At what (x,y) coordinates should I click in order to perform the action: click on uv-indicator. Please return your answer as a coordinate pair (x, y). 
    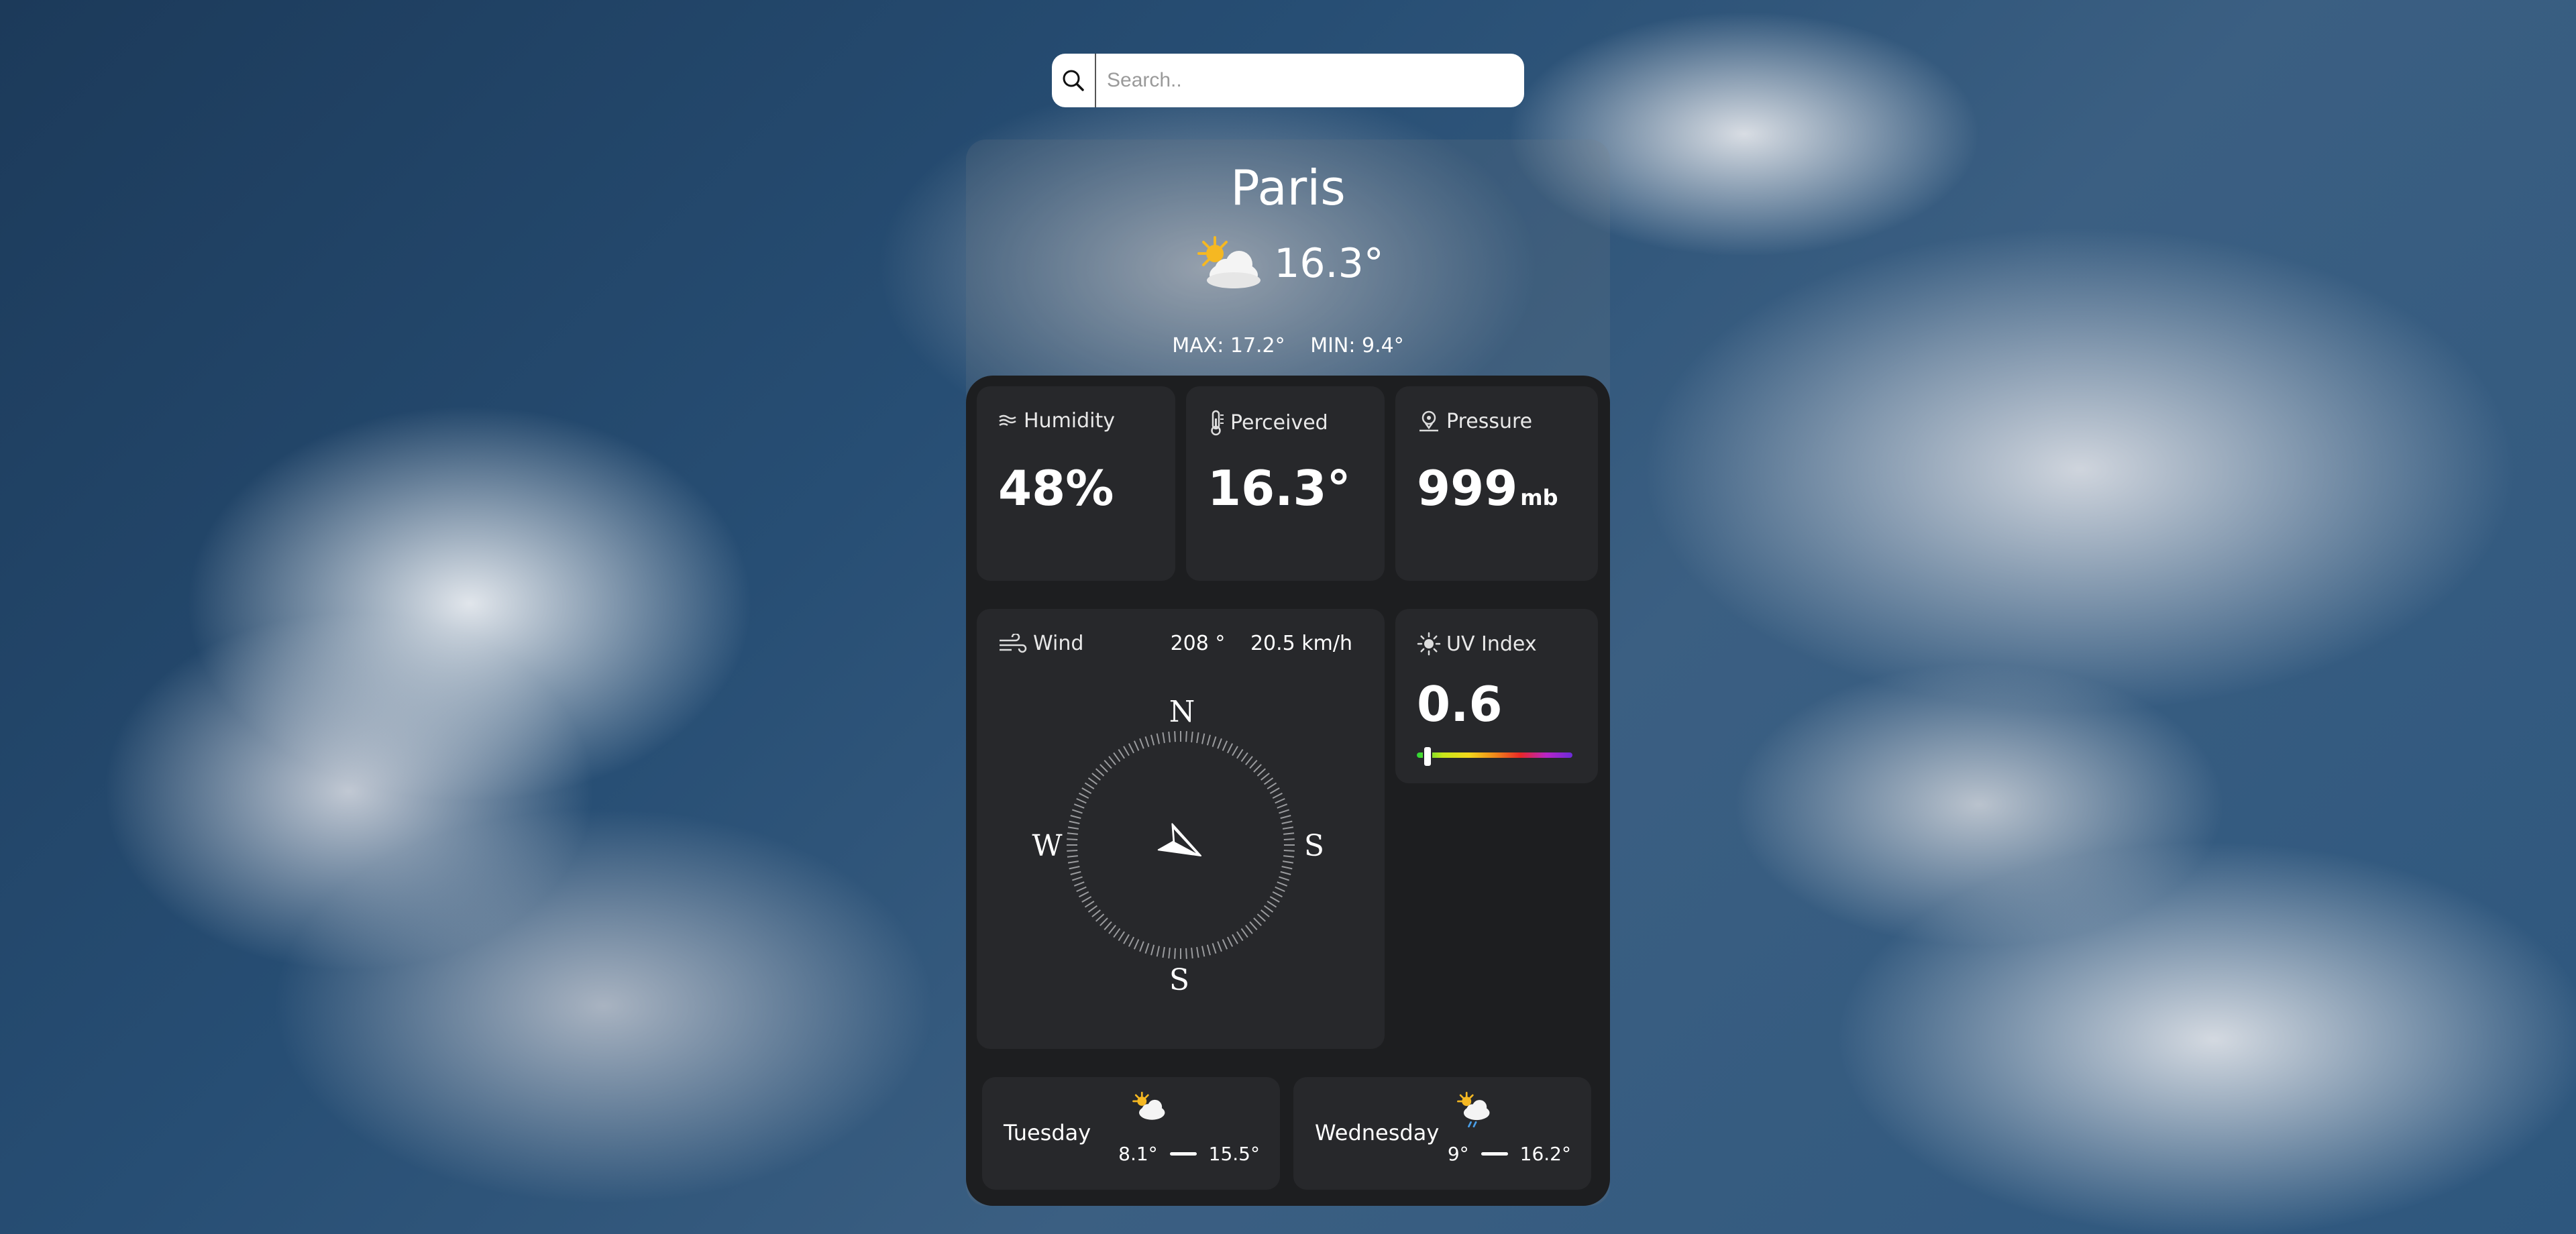
    Looking at the image, I should click on (1427, 756).